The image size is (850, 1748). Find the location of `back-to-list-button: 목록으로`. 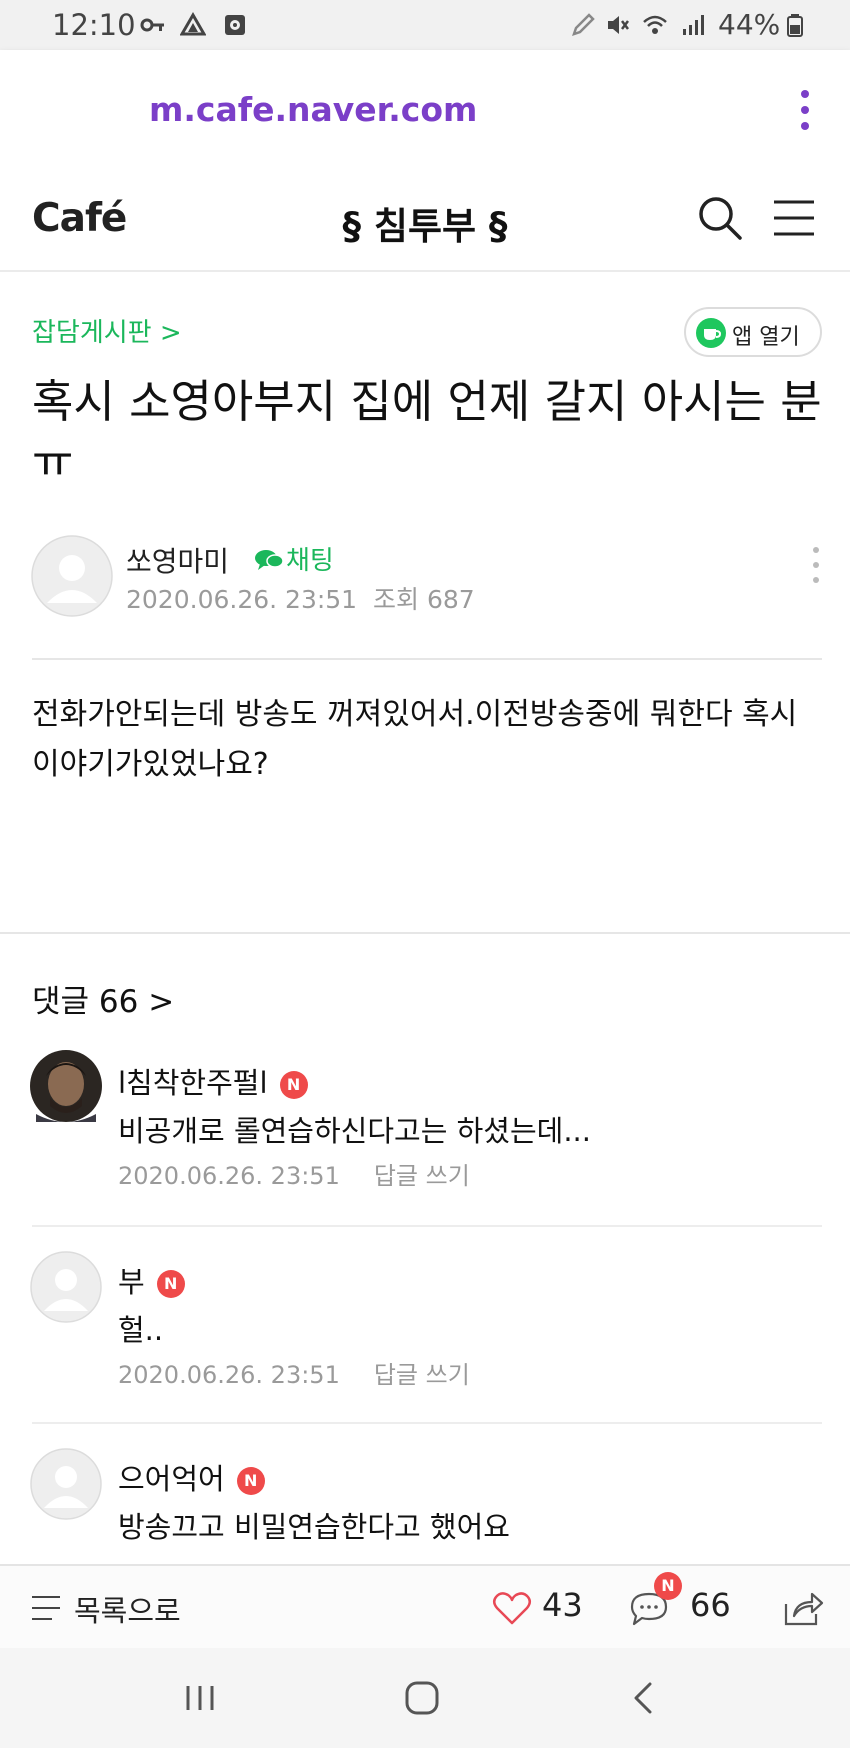

back-to-list-button: 목록으로 is located at coordinates (127, 1609).